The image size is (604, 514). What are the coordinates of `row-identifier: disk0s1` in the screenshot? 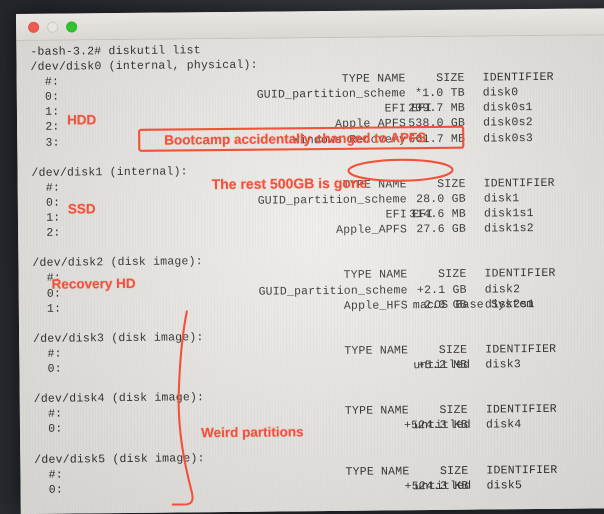 It's located at (507, 108).